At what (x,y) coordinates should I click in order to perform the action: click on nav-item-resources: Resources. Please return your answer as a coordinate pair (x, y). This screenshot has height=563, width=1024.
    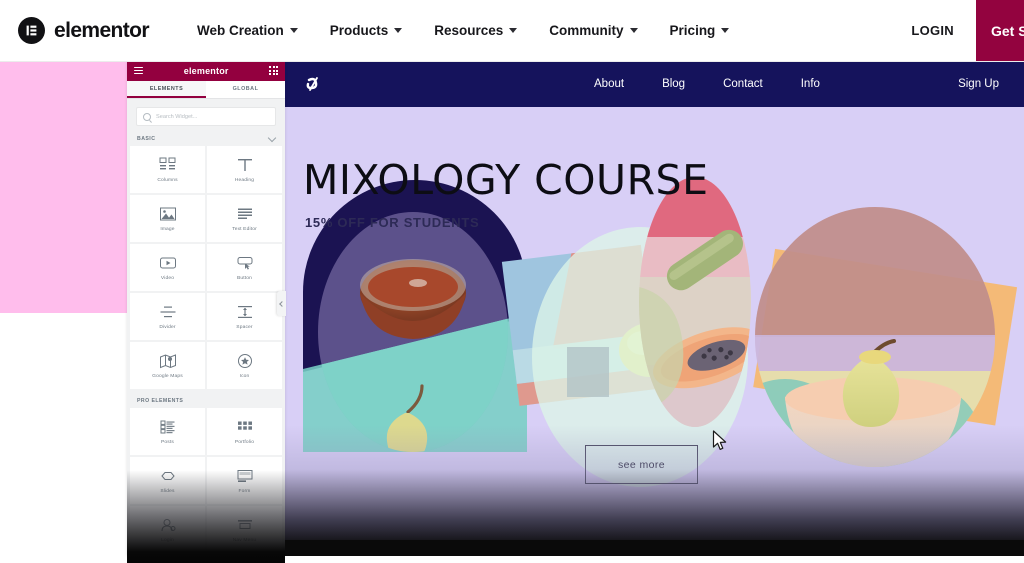
    Looking at the image, I should click on (475, 30).